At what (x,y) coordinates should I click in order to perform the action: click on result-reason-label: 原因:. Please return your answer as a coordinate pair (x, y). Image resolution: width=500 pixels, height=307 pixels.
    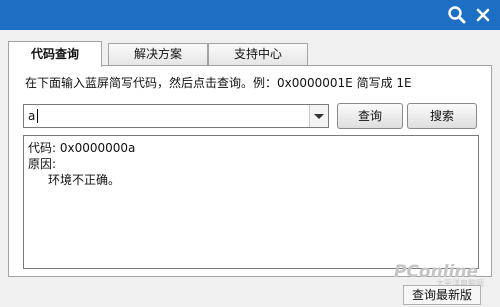
    Looking at the image, I should click on (42, 164).